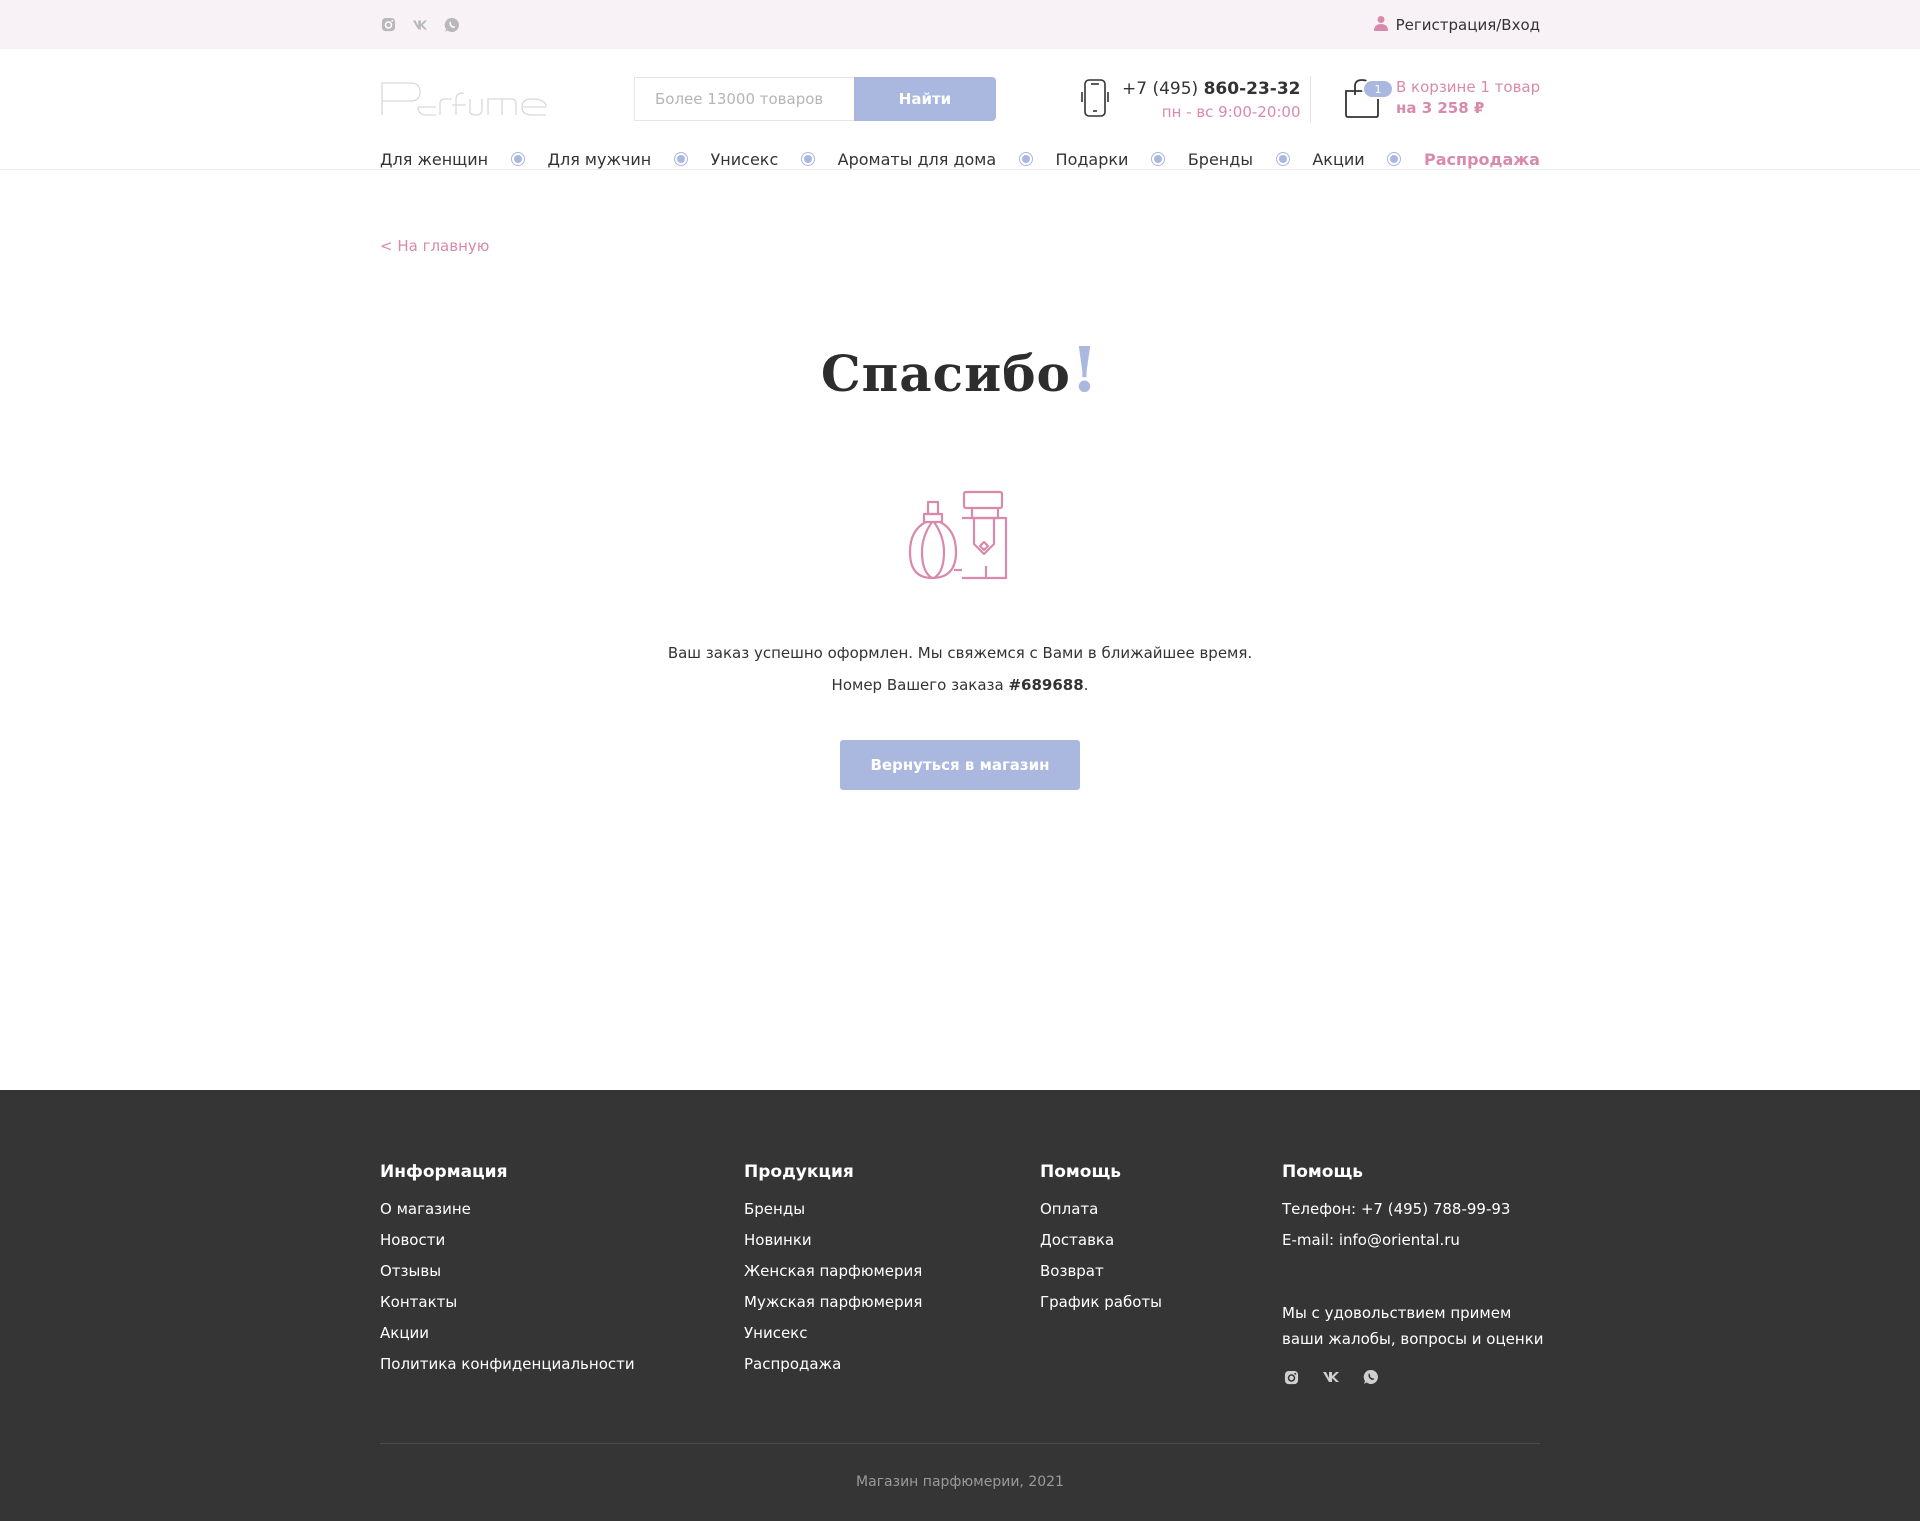  I want to click on nav-item-gifts: Подарки, so click(1092, 159).